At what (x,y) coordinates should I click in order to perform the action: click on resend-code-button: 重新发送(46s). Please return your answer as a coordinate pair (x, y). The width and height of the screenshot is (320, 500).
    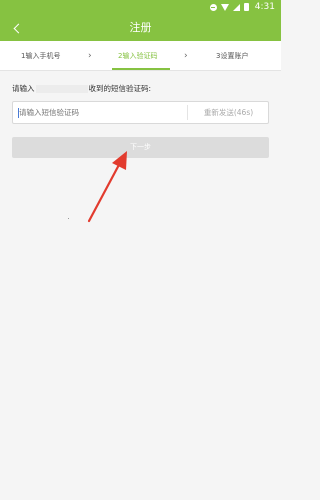
    Looking at the image, I should click on (228, 112).